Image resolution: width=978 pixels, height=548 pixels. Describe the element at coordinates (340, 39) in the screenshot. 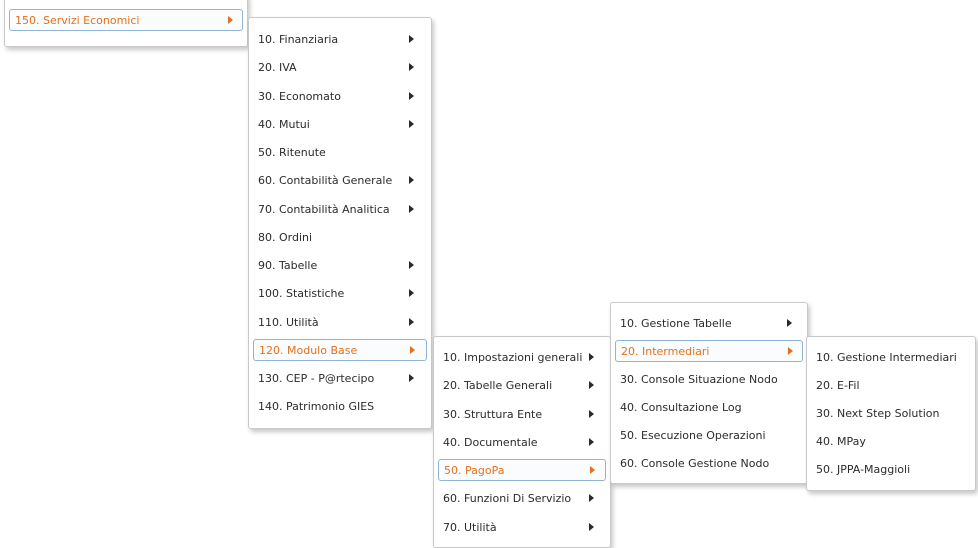

I see `menu-item-finanziaria: 10. Finanziaria` at that location.